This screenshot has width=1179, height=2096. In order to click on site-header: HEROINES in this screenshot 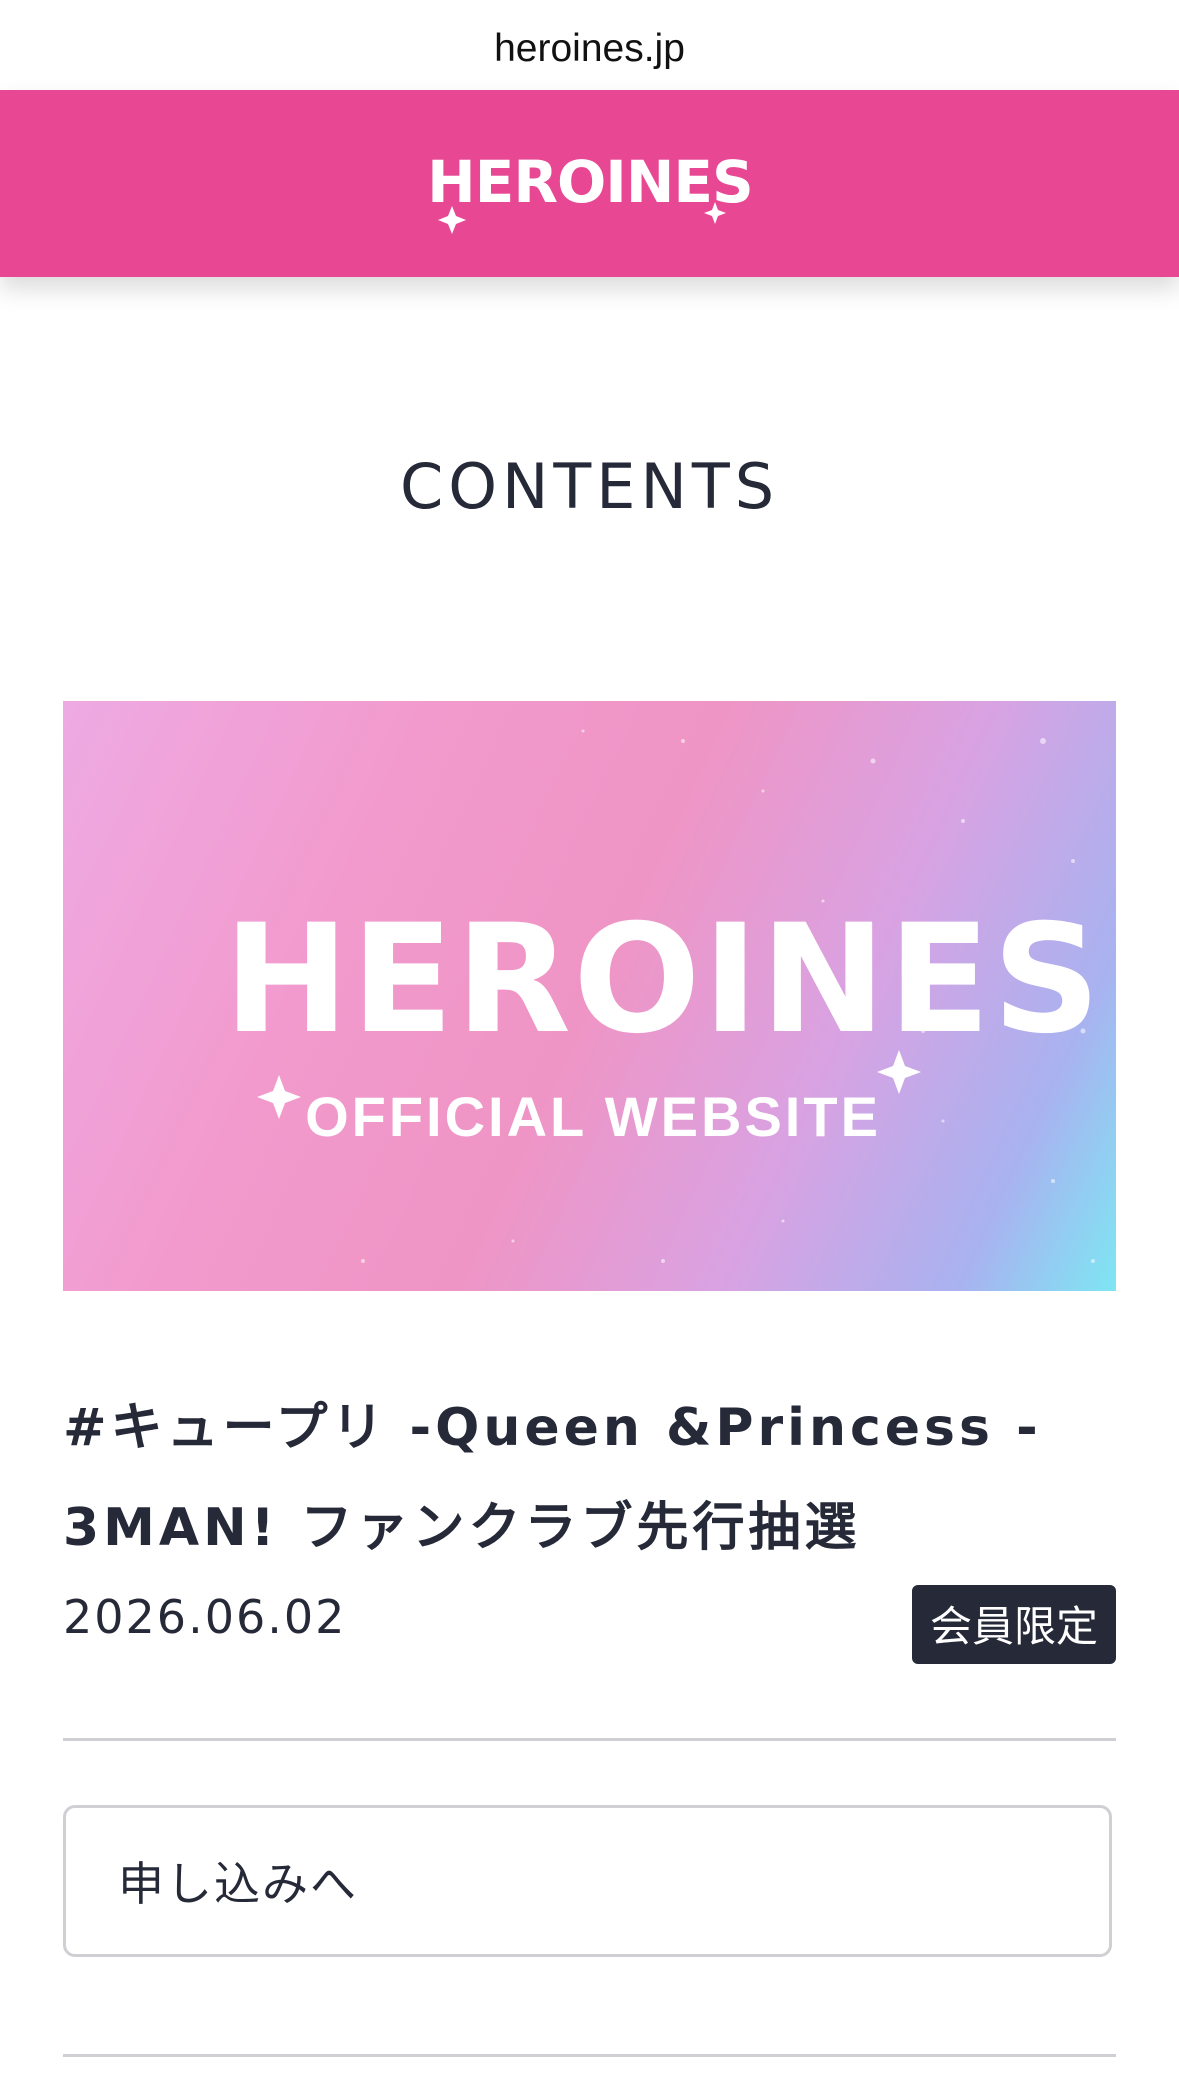, I will do `click(589, 183)`.